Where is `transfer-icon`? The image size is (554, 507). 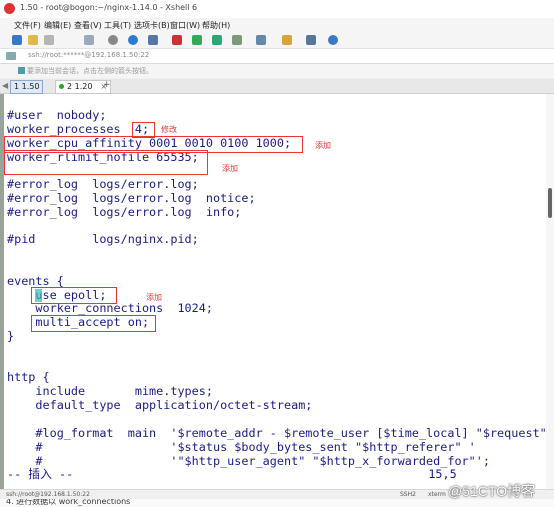 transfer-icon is located at coordinates (197, 40).